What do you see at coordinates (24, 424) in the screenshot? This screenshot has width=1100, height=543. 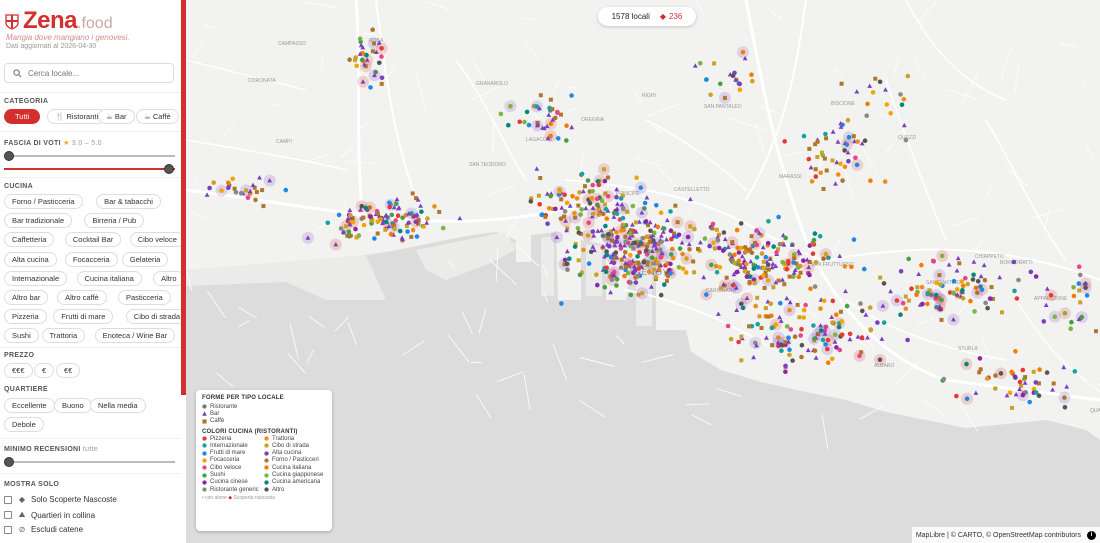 I see `quality-chip-weak: Debole` at bounding box center [24, 424].